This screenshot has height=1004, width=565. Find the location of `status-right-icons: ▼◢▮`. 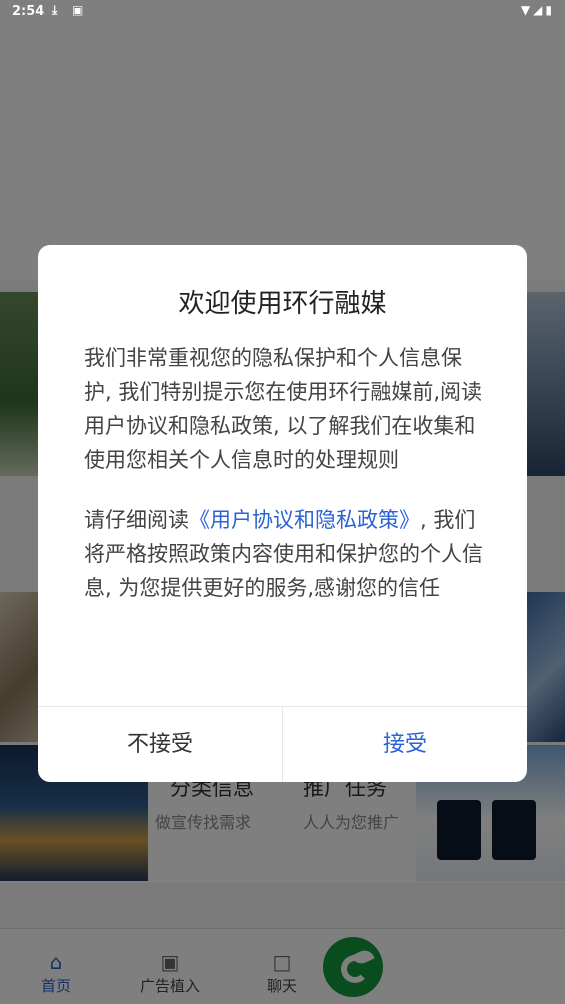

status-right-icons: ▼◢▮ is located at coordinates (538, 10).